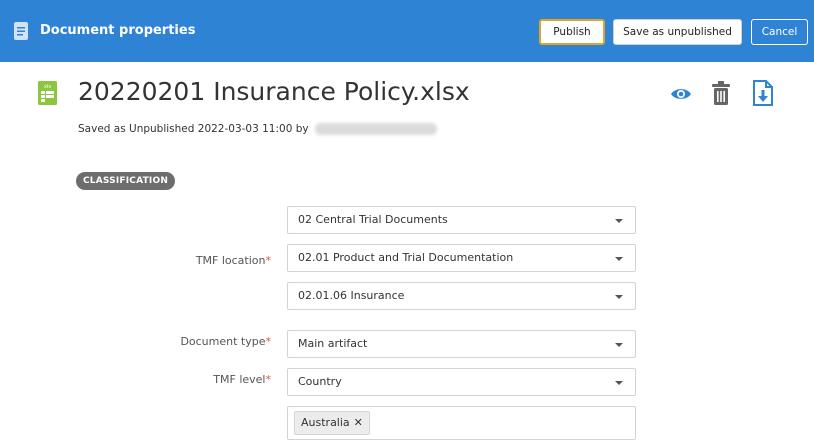 The height and width of the screenshot is (440, 814). I want to click on tmf-location-label: TMF location*, so click(233, 260).